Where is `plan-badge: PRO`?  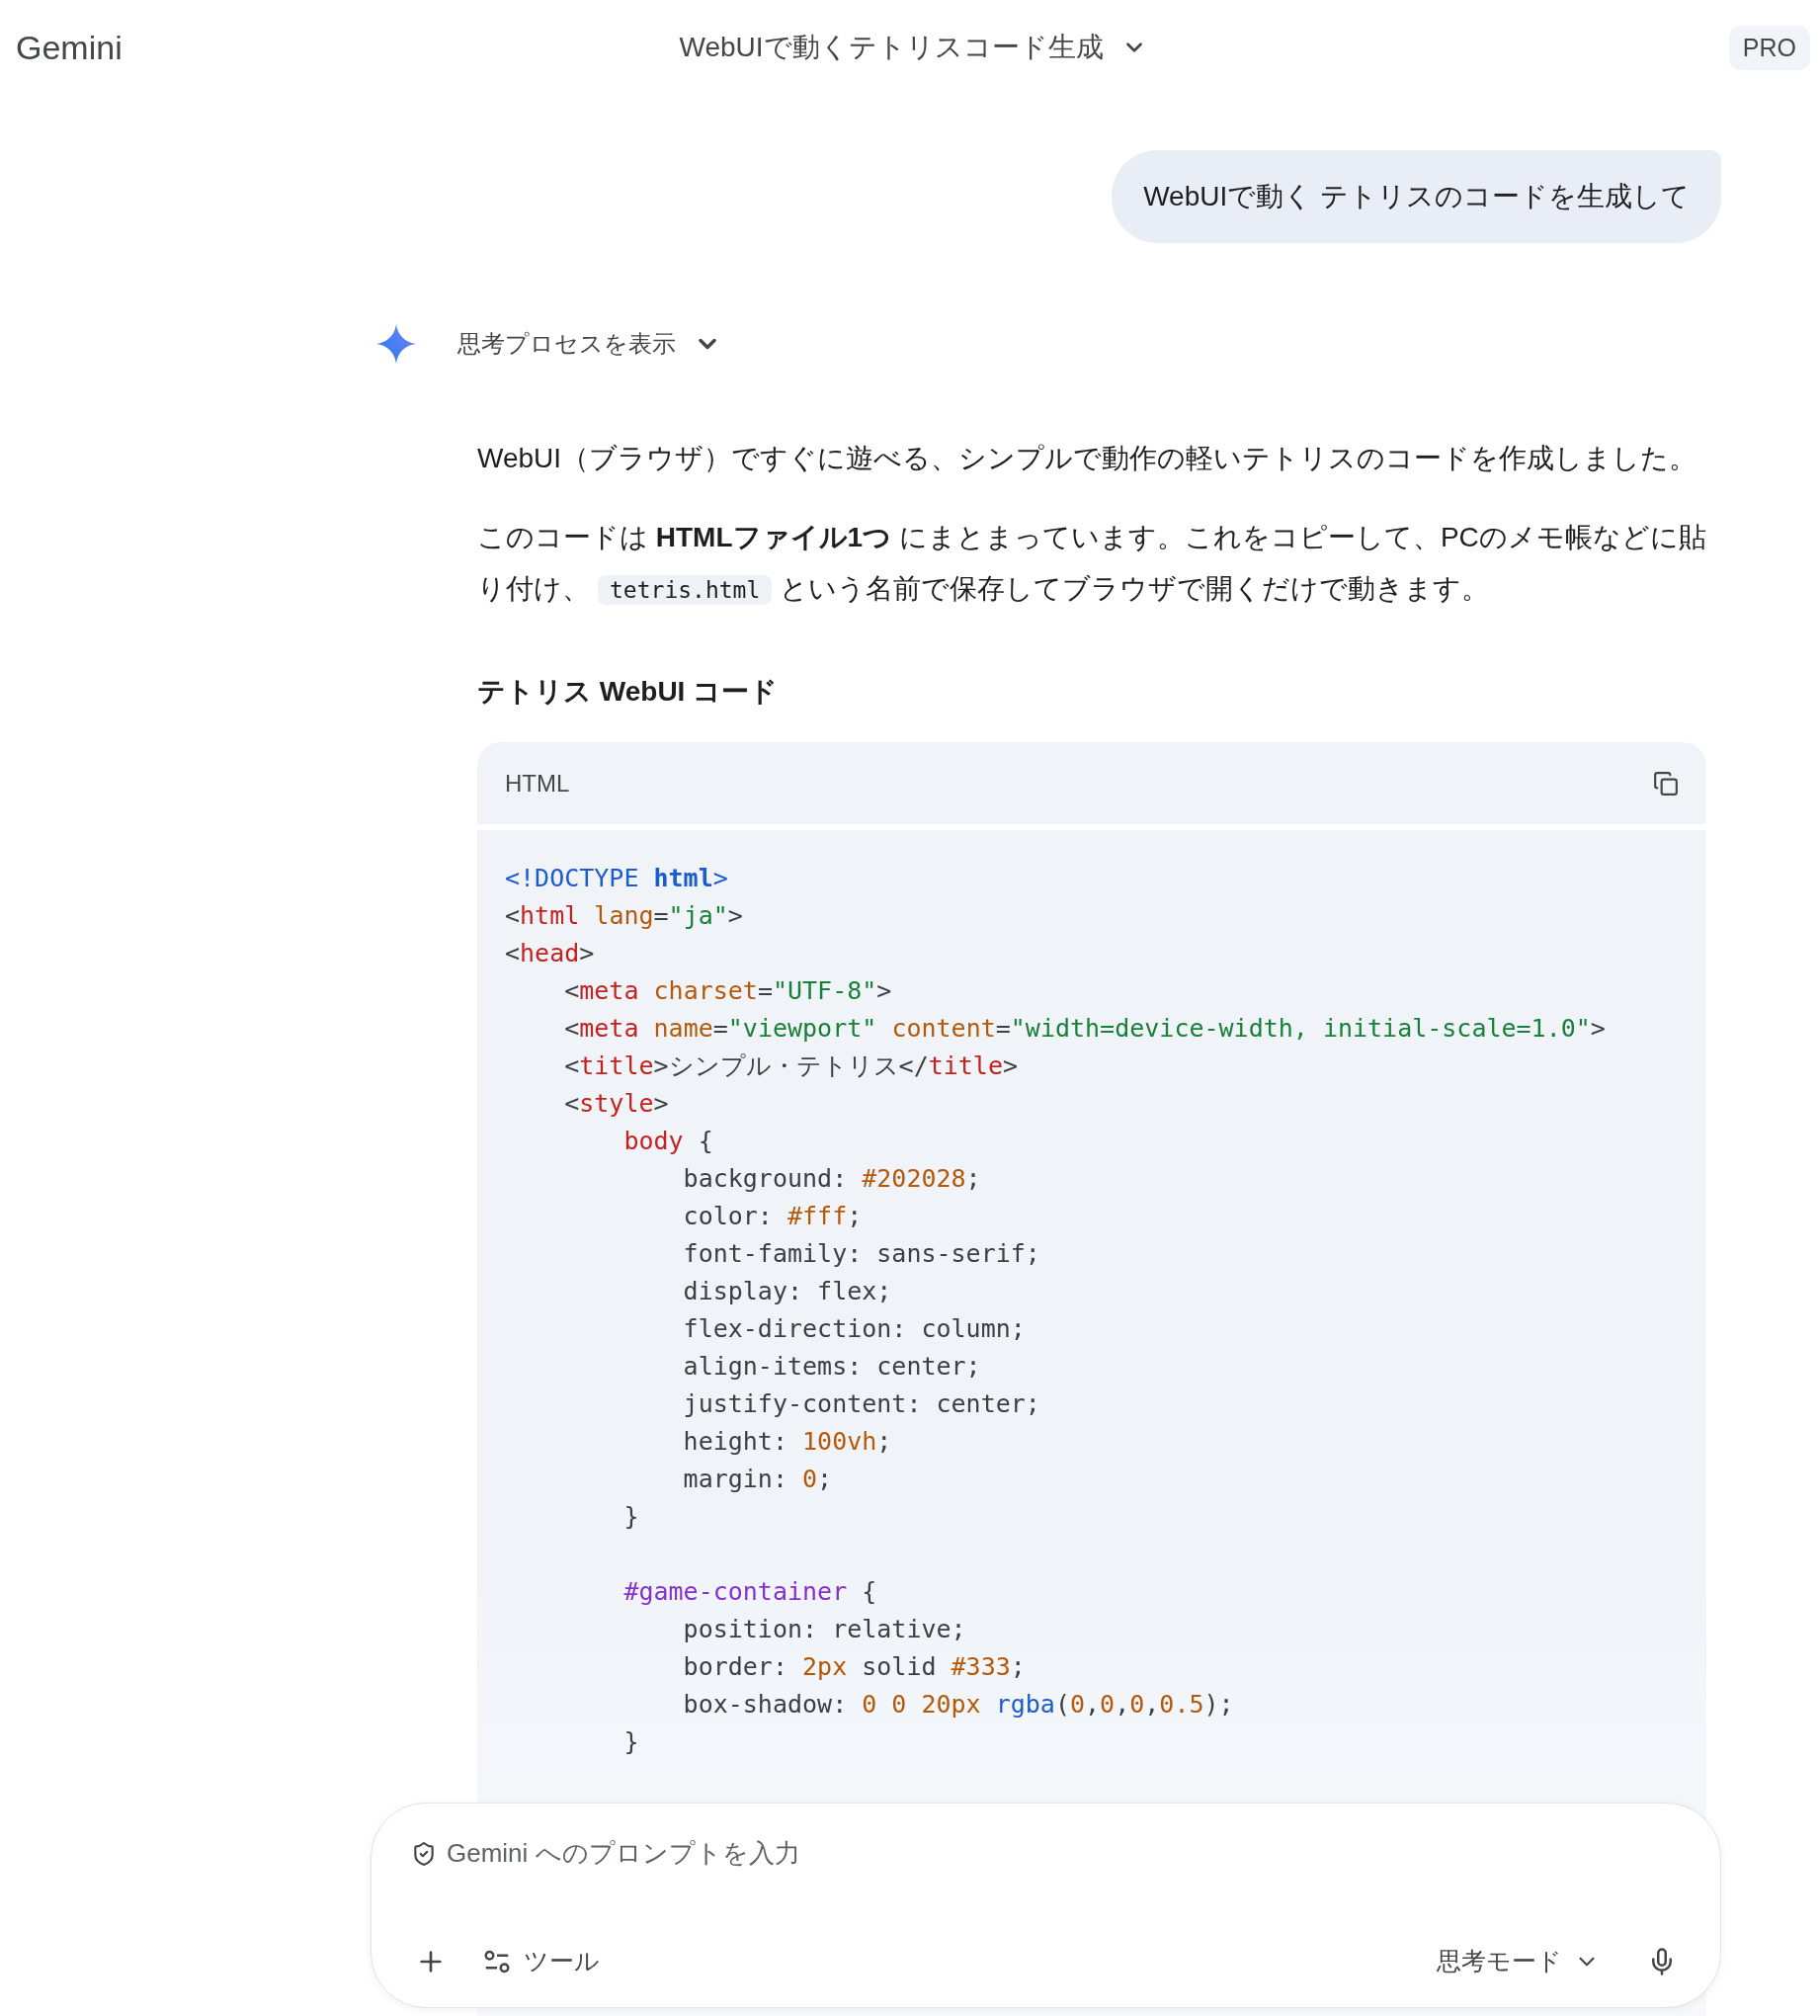 plan-badge: PRO is located at coordinates (1769, 47).